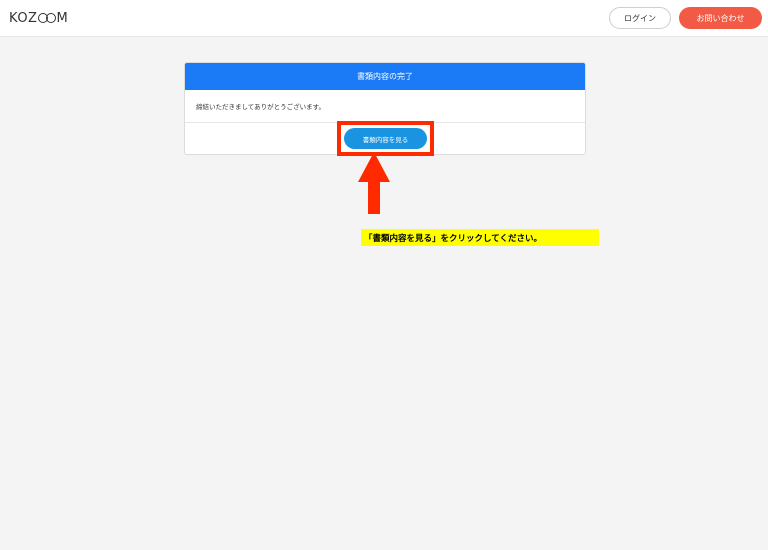 The image size is (768, 550). What do you see at coordinates (385, 138) in the screenshot?
I see `view-document-button: 書類内容を見る` at bounding box center [385, 138].